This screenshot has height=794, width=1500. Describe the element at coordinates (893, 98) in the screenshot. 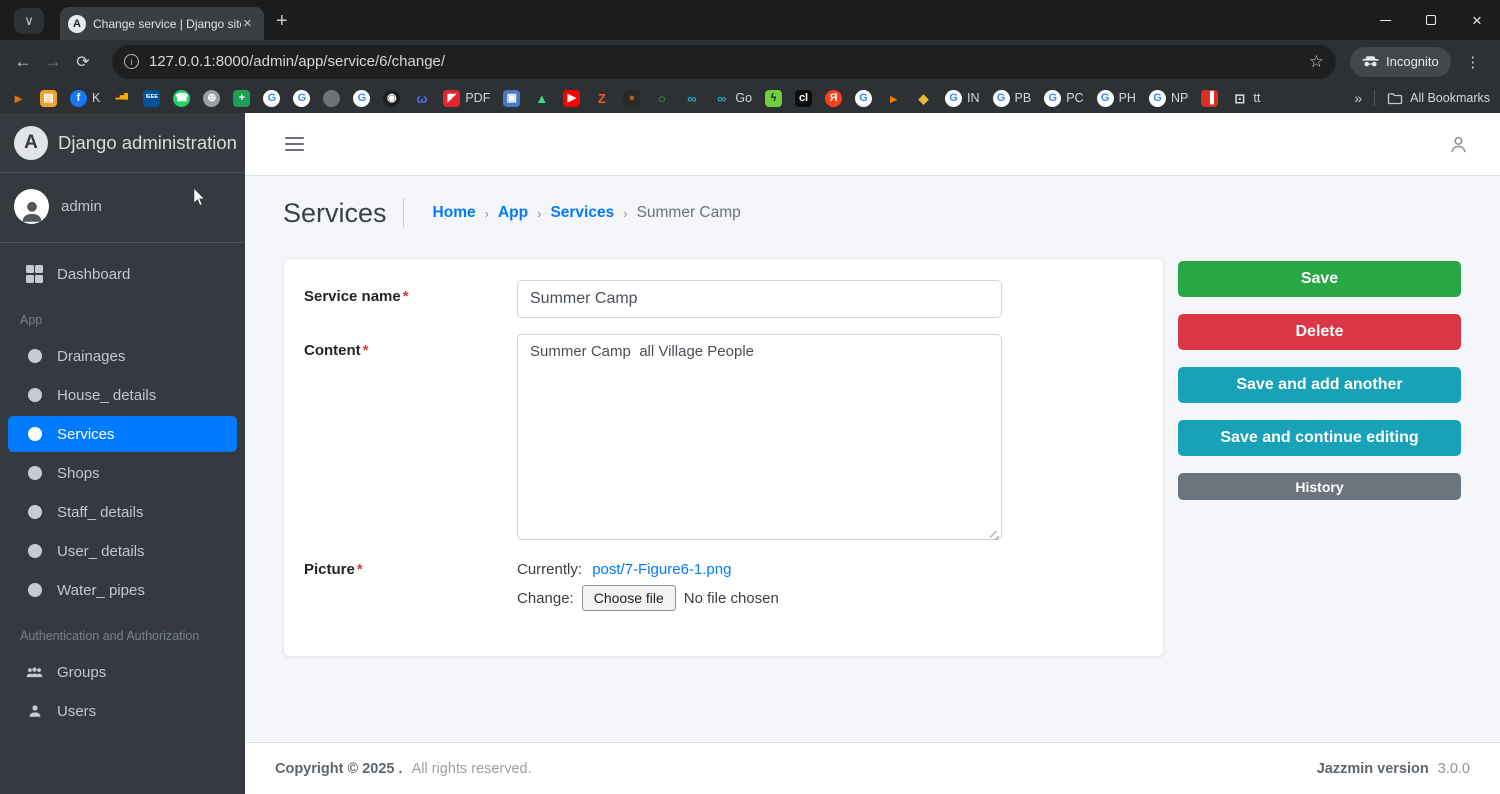

I see `bookmark-flame: ▸` at that location.